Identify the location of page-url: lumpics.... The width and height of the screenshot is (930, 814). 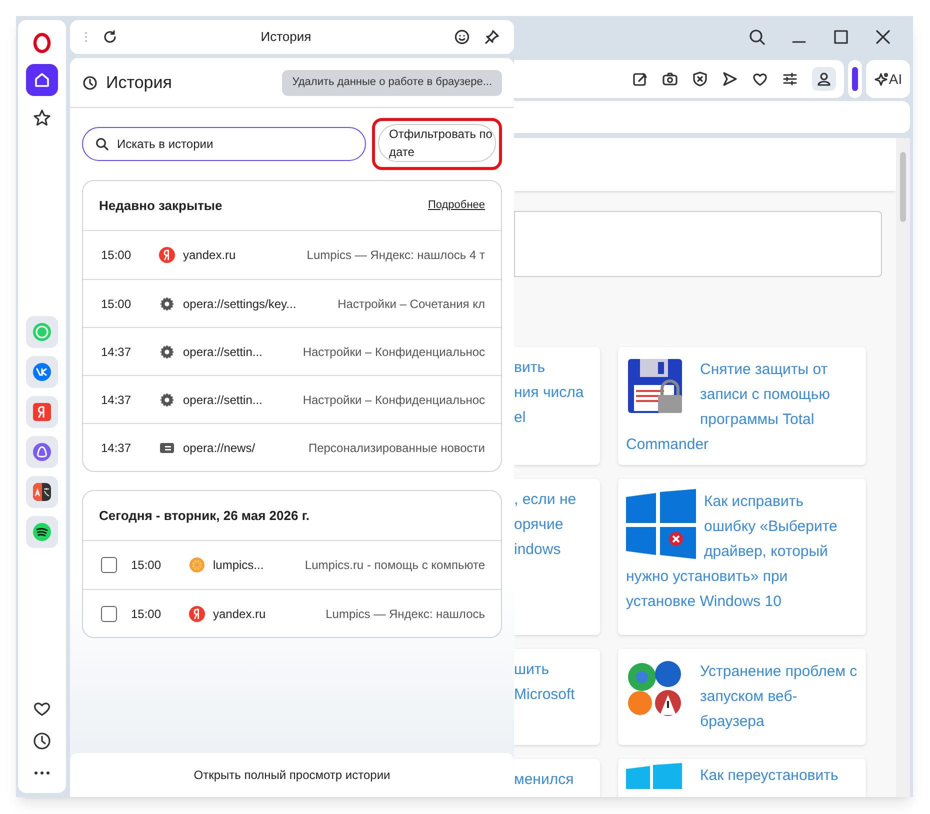
(238, 565).